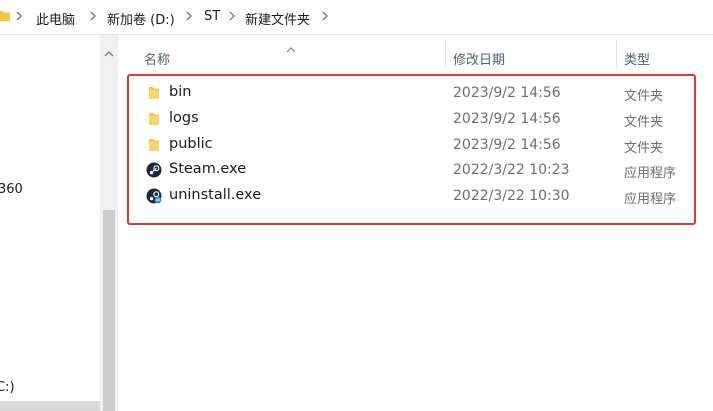 The image size is (713, 411). Describe the element at coordinates (281, 55) in the screenshot. I see `column-header-name: 名称` at that location.